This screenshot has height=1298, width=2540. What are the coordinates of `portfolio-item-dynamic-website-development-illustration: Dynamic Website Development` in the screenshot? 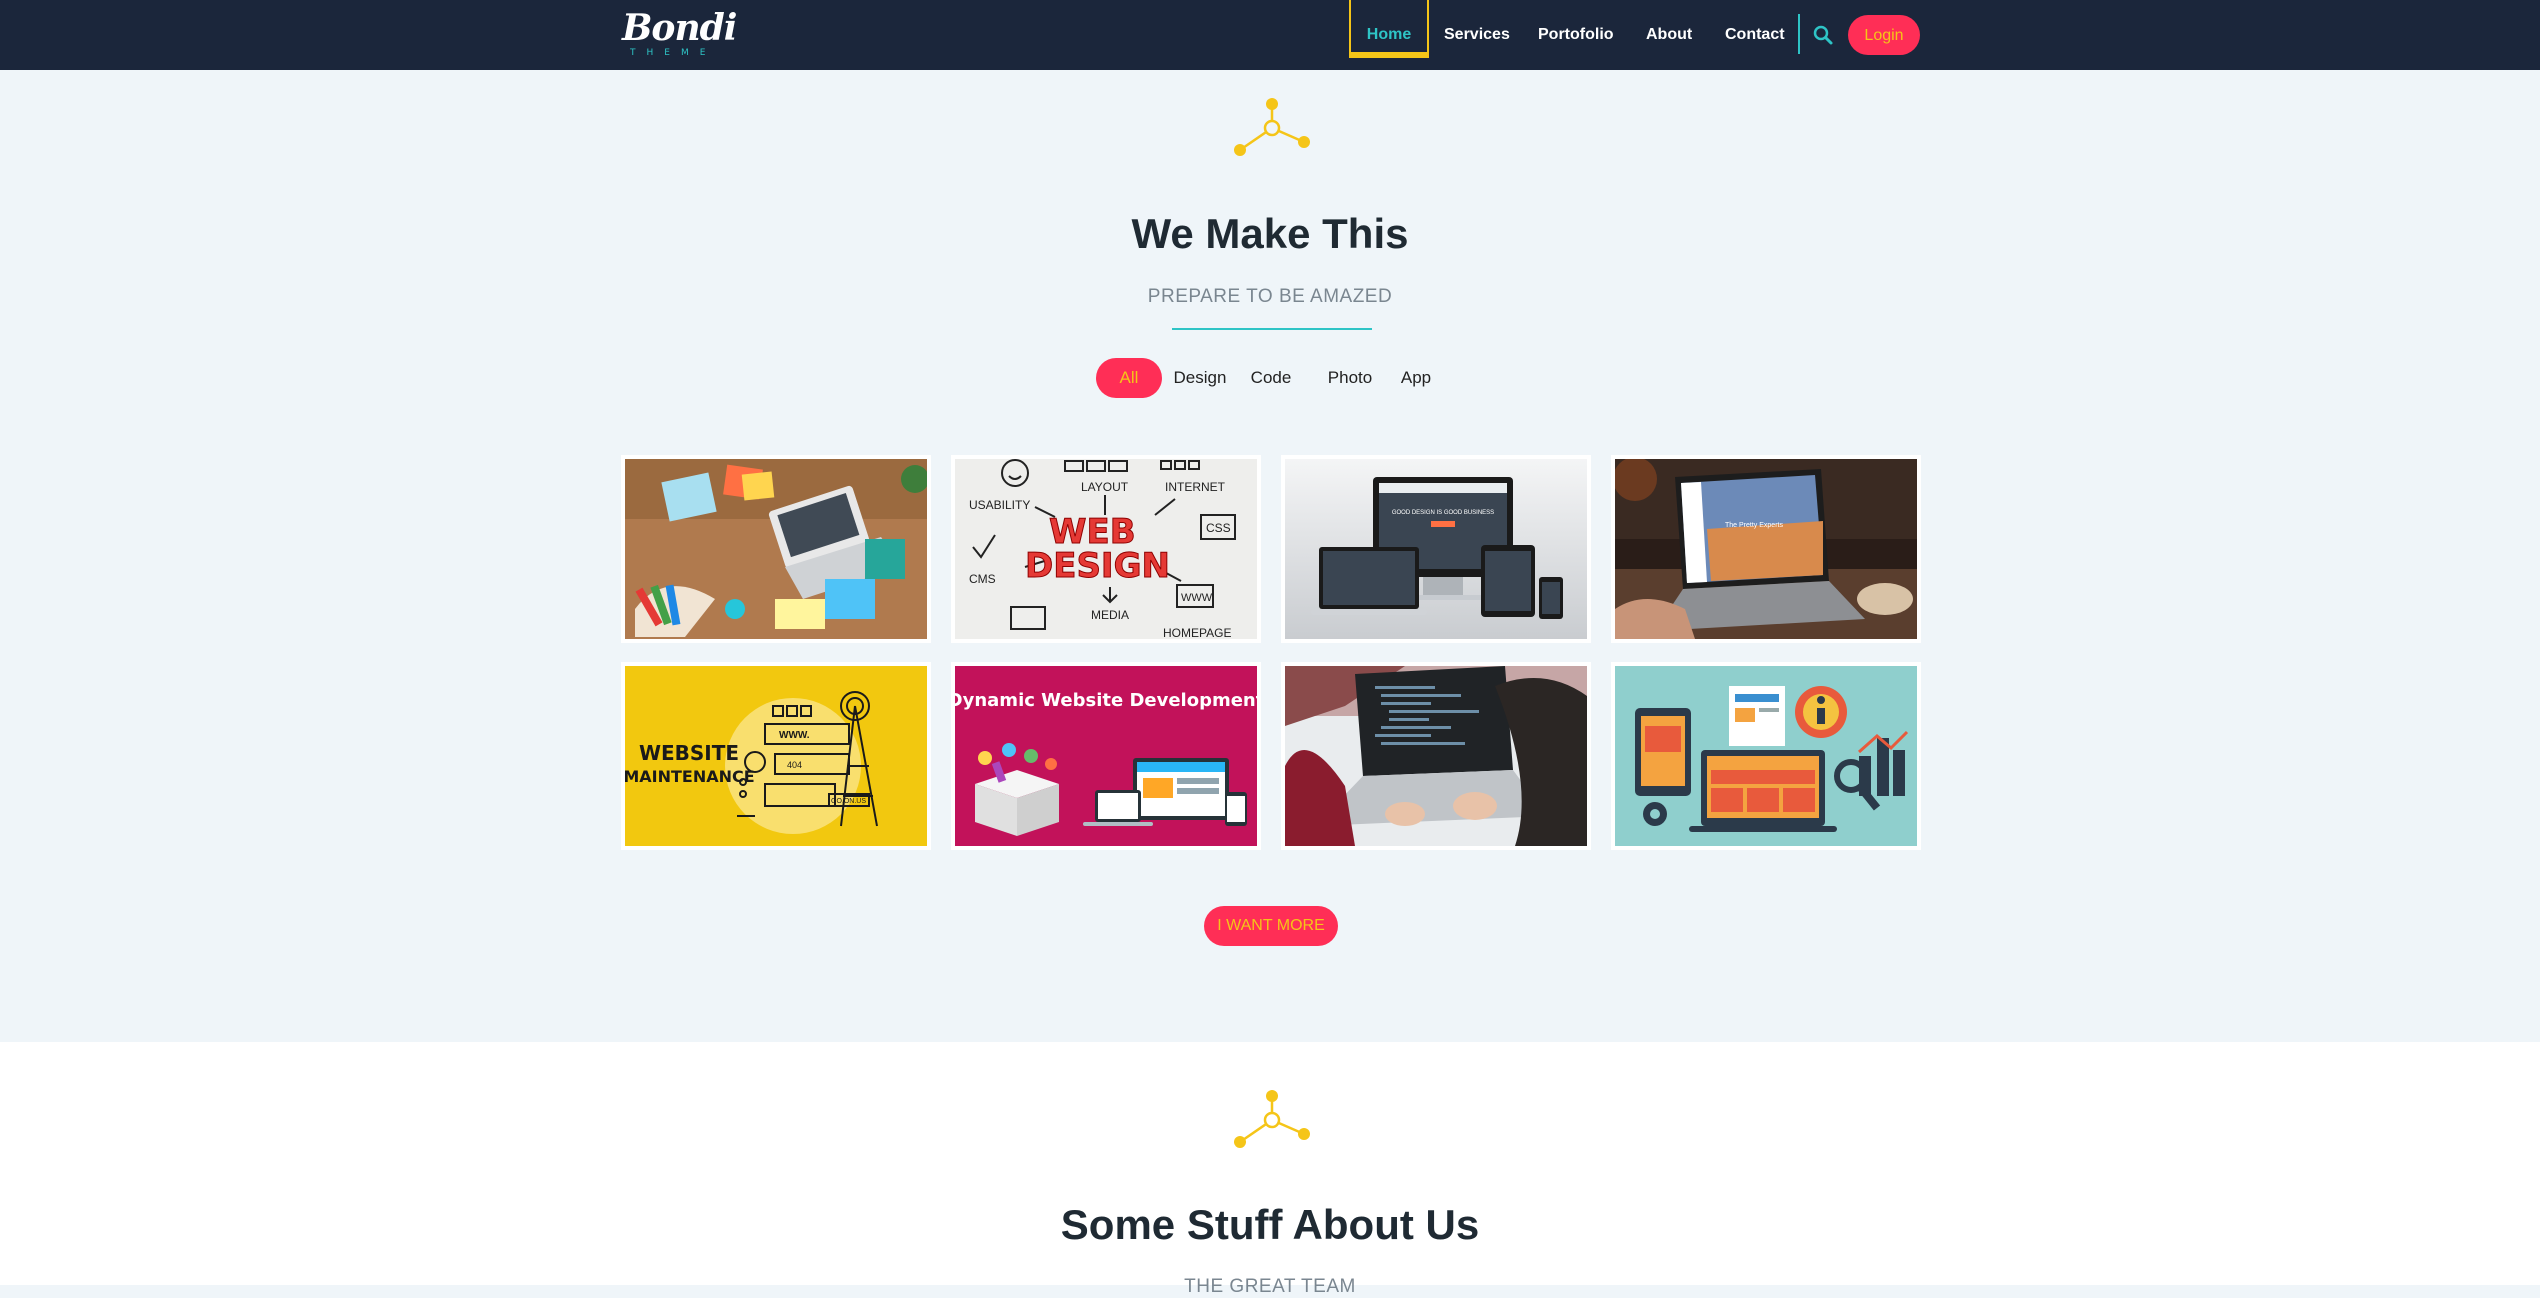 It's located at (1106, 756).